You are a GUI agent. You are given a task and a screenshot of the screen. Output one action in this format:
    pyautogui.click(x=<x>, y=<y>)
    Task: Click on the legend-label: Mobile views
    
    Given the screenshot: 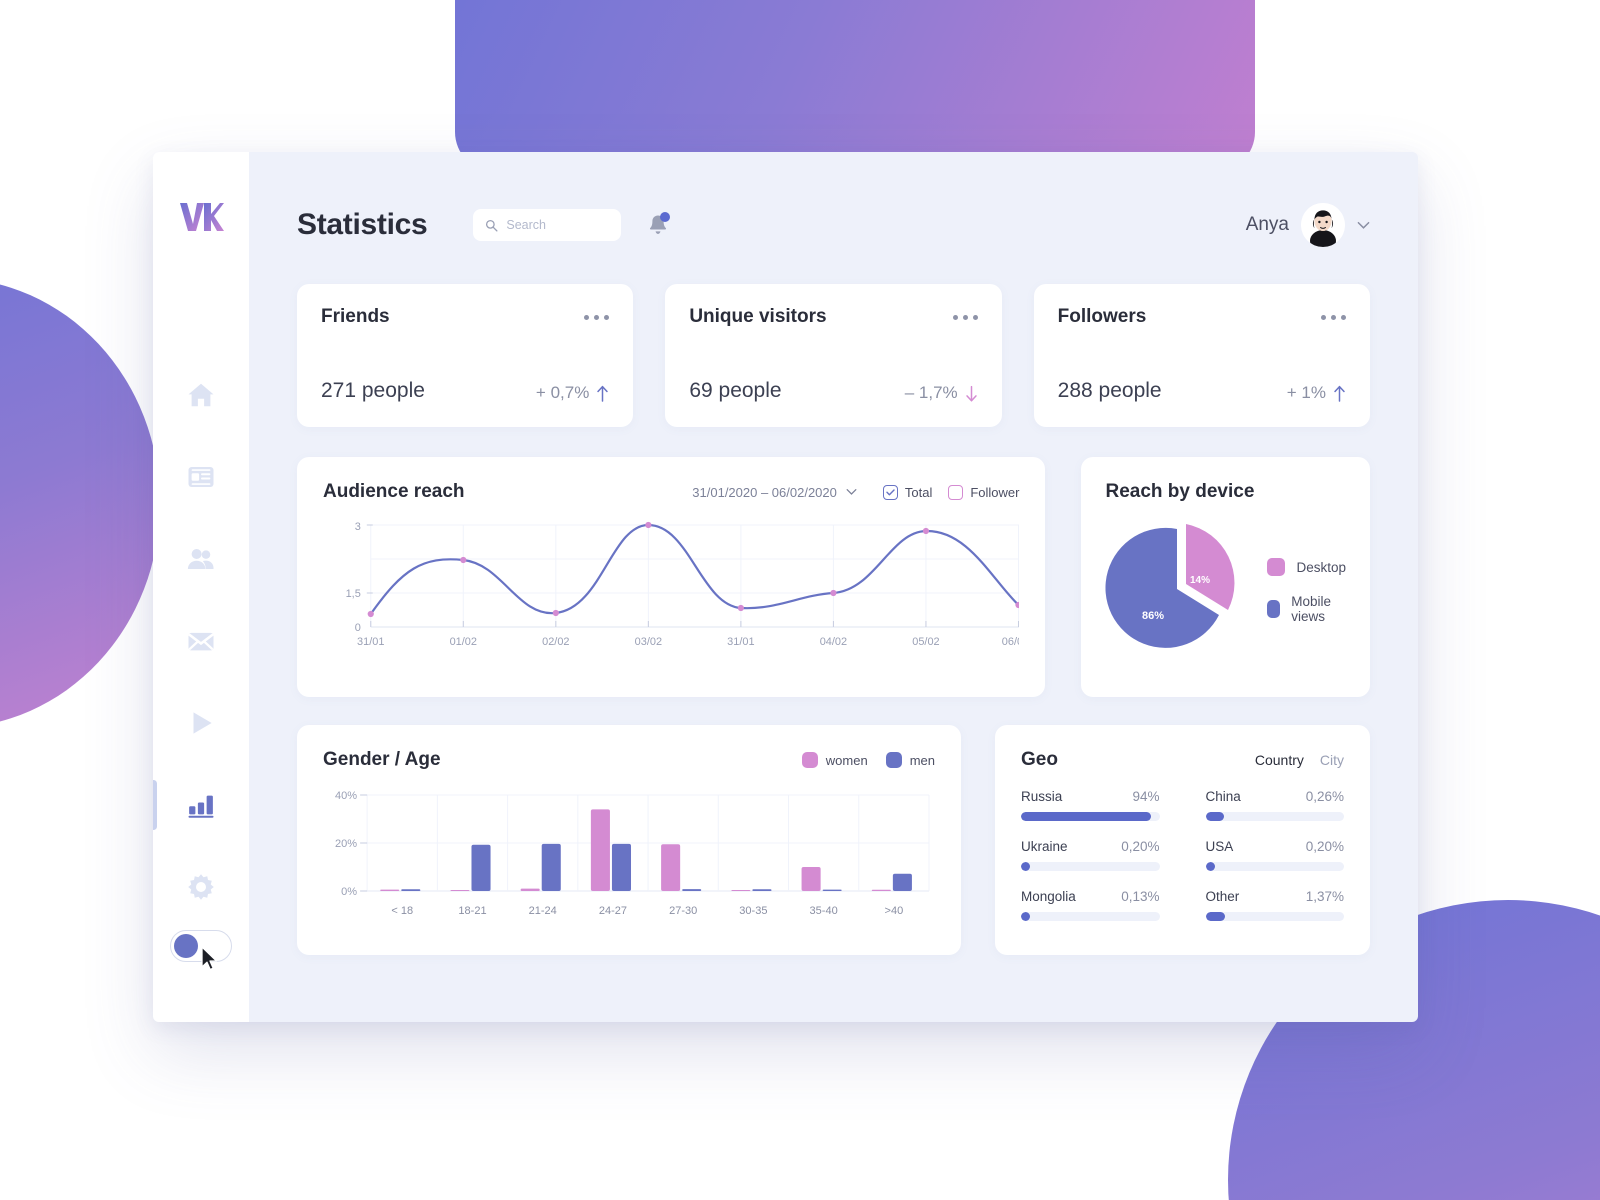 What is the action you would take?
    pyautogui.click(x=1311, y=609)
    